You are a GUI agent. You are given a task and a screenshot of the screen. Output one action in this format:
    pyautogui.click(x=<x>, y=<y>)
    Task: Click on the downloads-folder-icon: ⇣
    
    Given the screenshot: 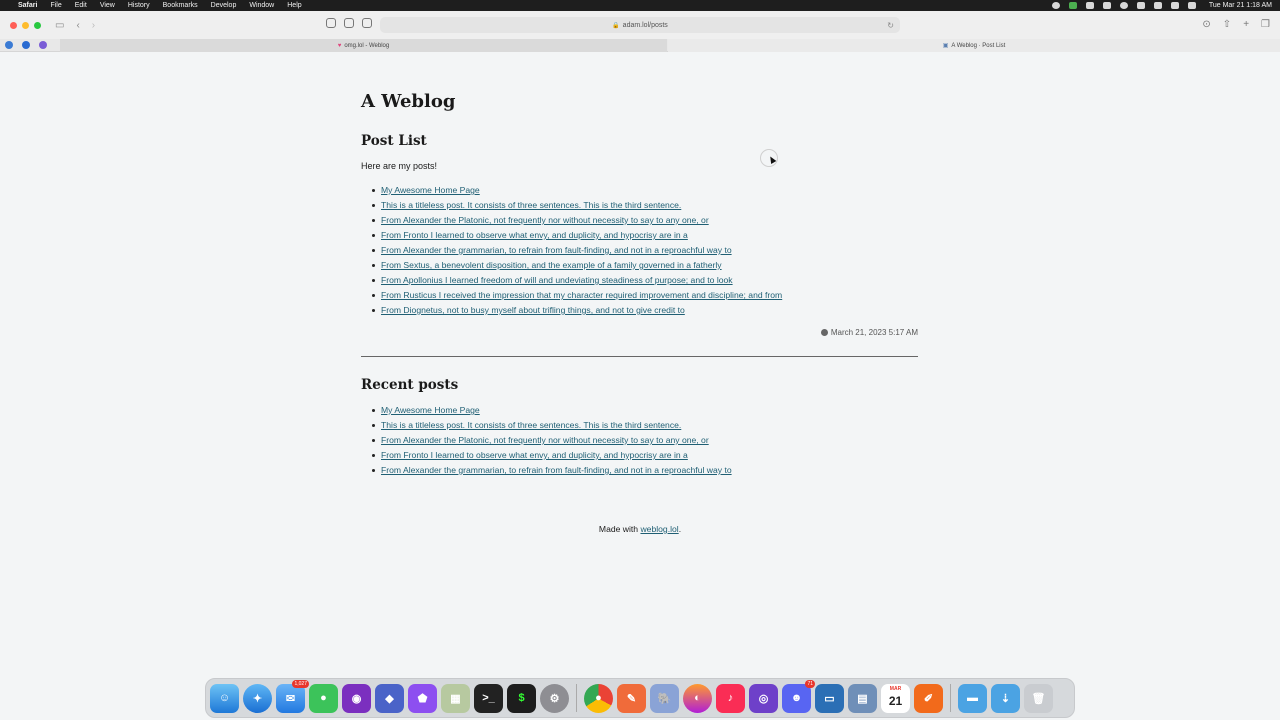 What is the action you would take?
    pyautogui.click(x=1005, y=698)
    